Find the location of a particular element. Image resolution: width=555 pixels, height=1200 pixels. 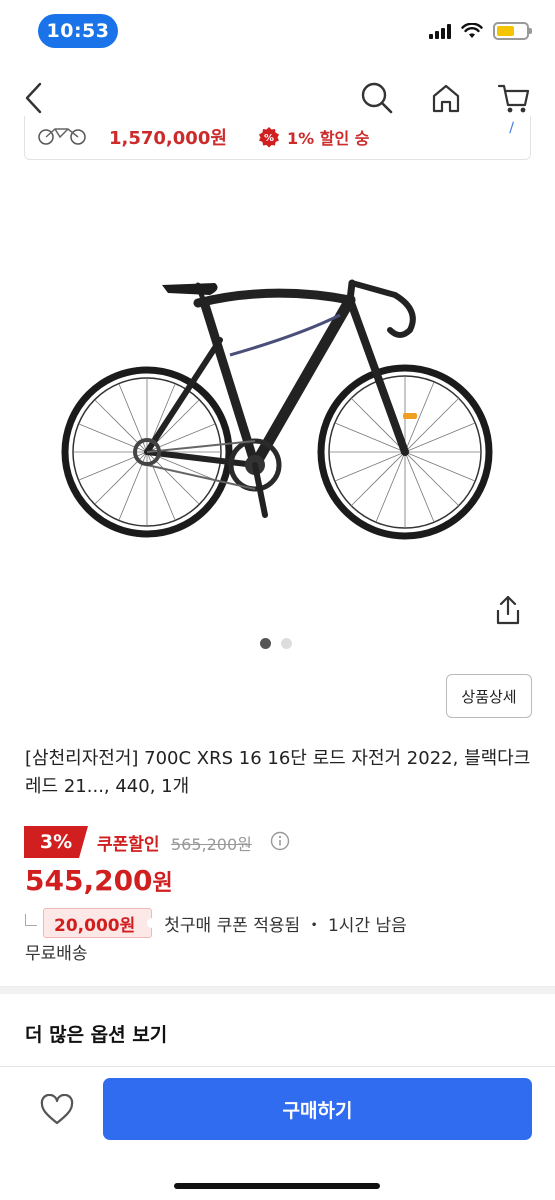

back-icon is located at coordinates (33, 98).